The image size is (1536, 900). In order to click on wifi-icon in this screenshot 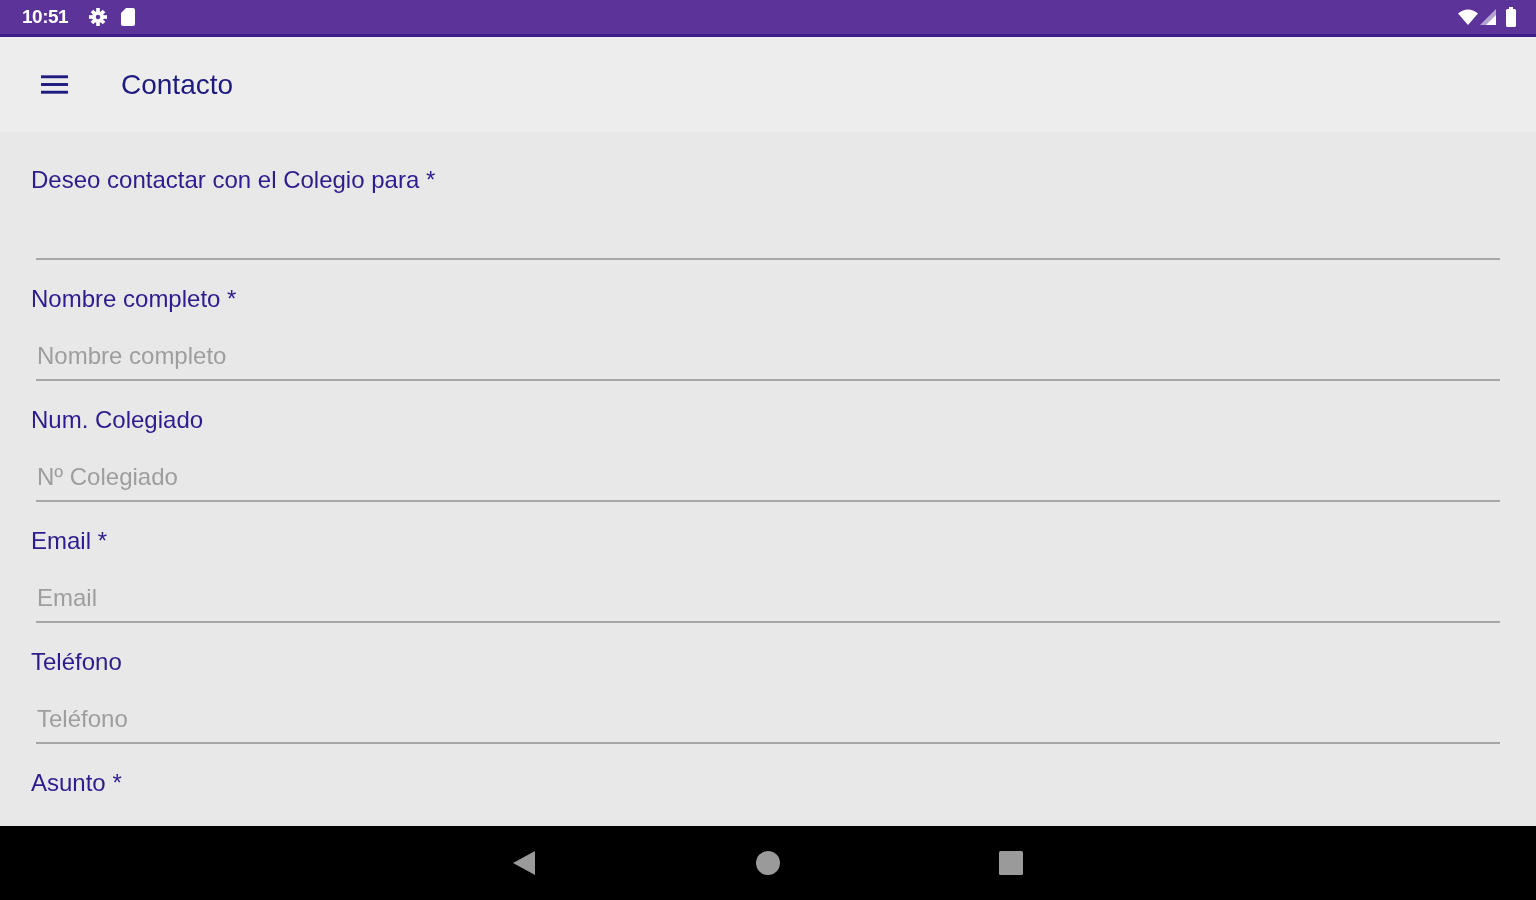, I will do `click(1468, 17)`.